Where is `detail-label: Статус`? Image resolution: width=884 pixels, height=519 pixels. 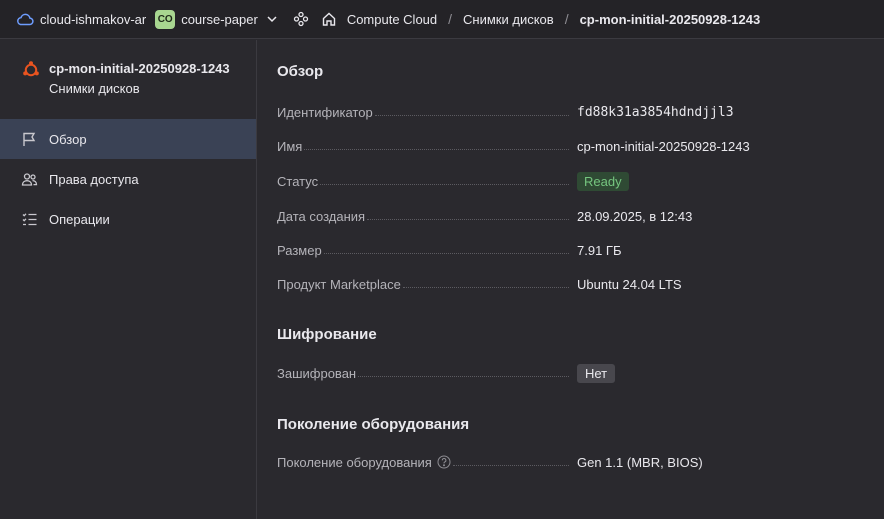 detail-label: Статус is located at coordinates (298, 181).